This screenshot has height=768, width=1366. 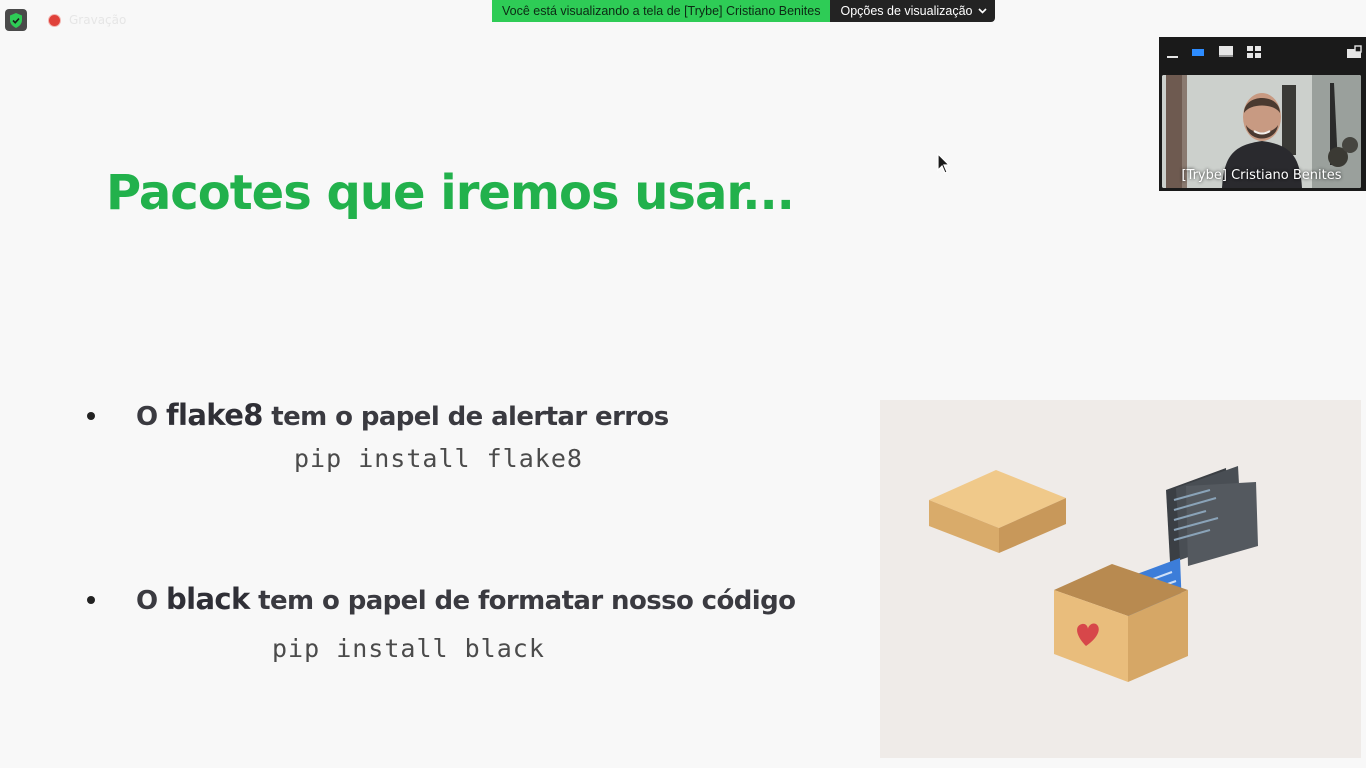 I want to click on bullet-suffix: tem o papel de formatar nosso código, so click(x=522, y=601).